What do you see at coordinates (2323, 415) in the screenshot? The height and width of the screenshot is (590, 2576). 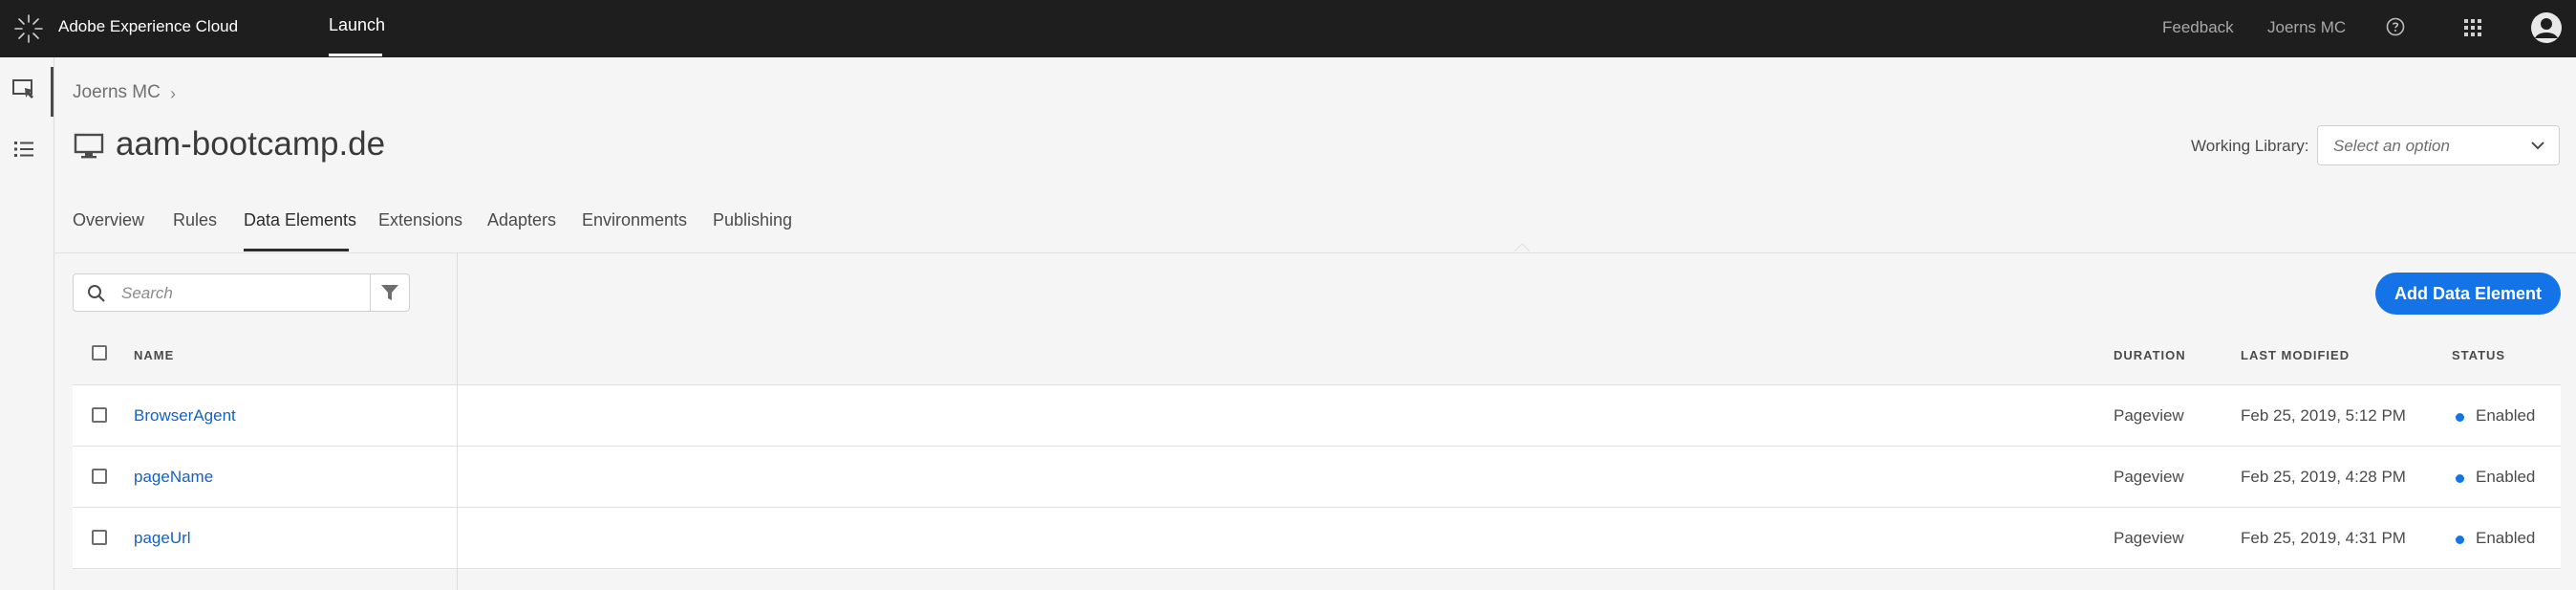 I see `last-modified-cell: Feb 25, 2019, 5:12 PM` at bounding box center [2323, 415].